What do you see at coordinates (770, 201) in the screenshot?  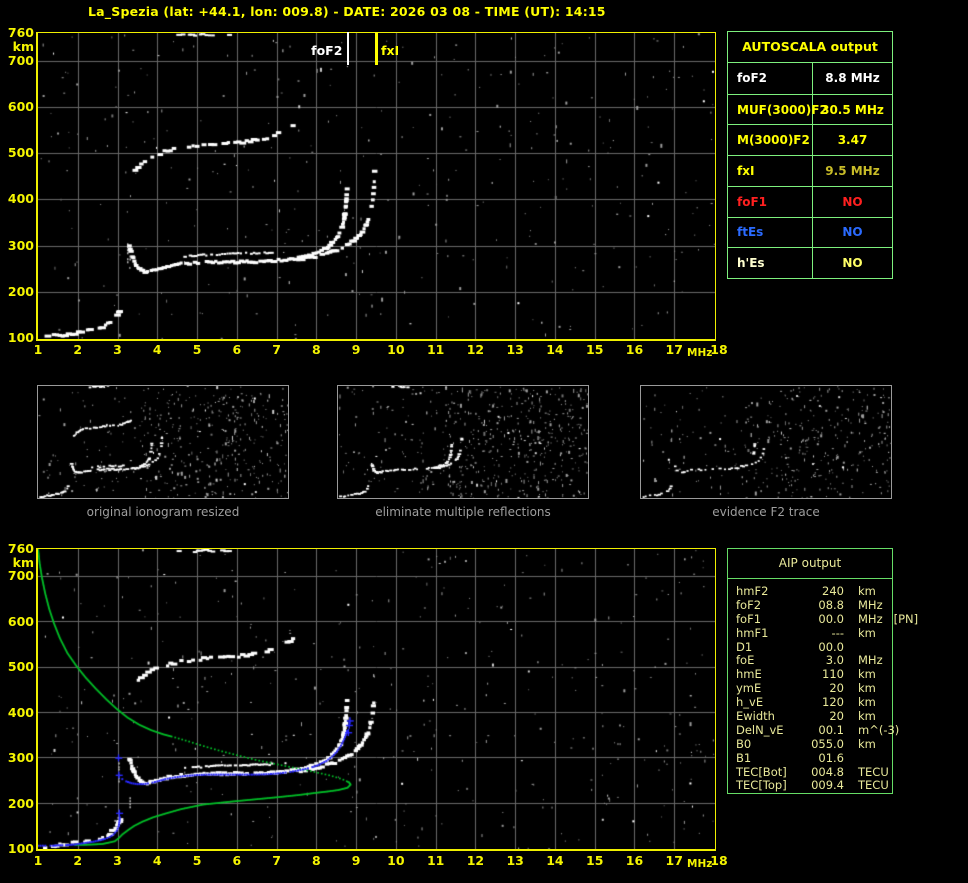 I see `autoscala-row-label: foF1` at bounding box center [770, 201].